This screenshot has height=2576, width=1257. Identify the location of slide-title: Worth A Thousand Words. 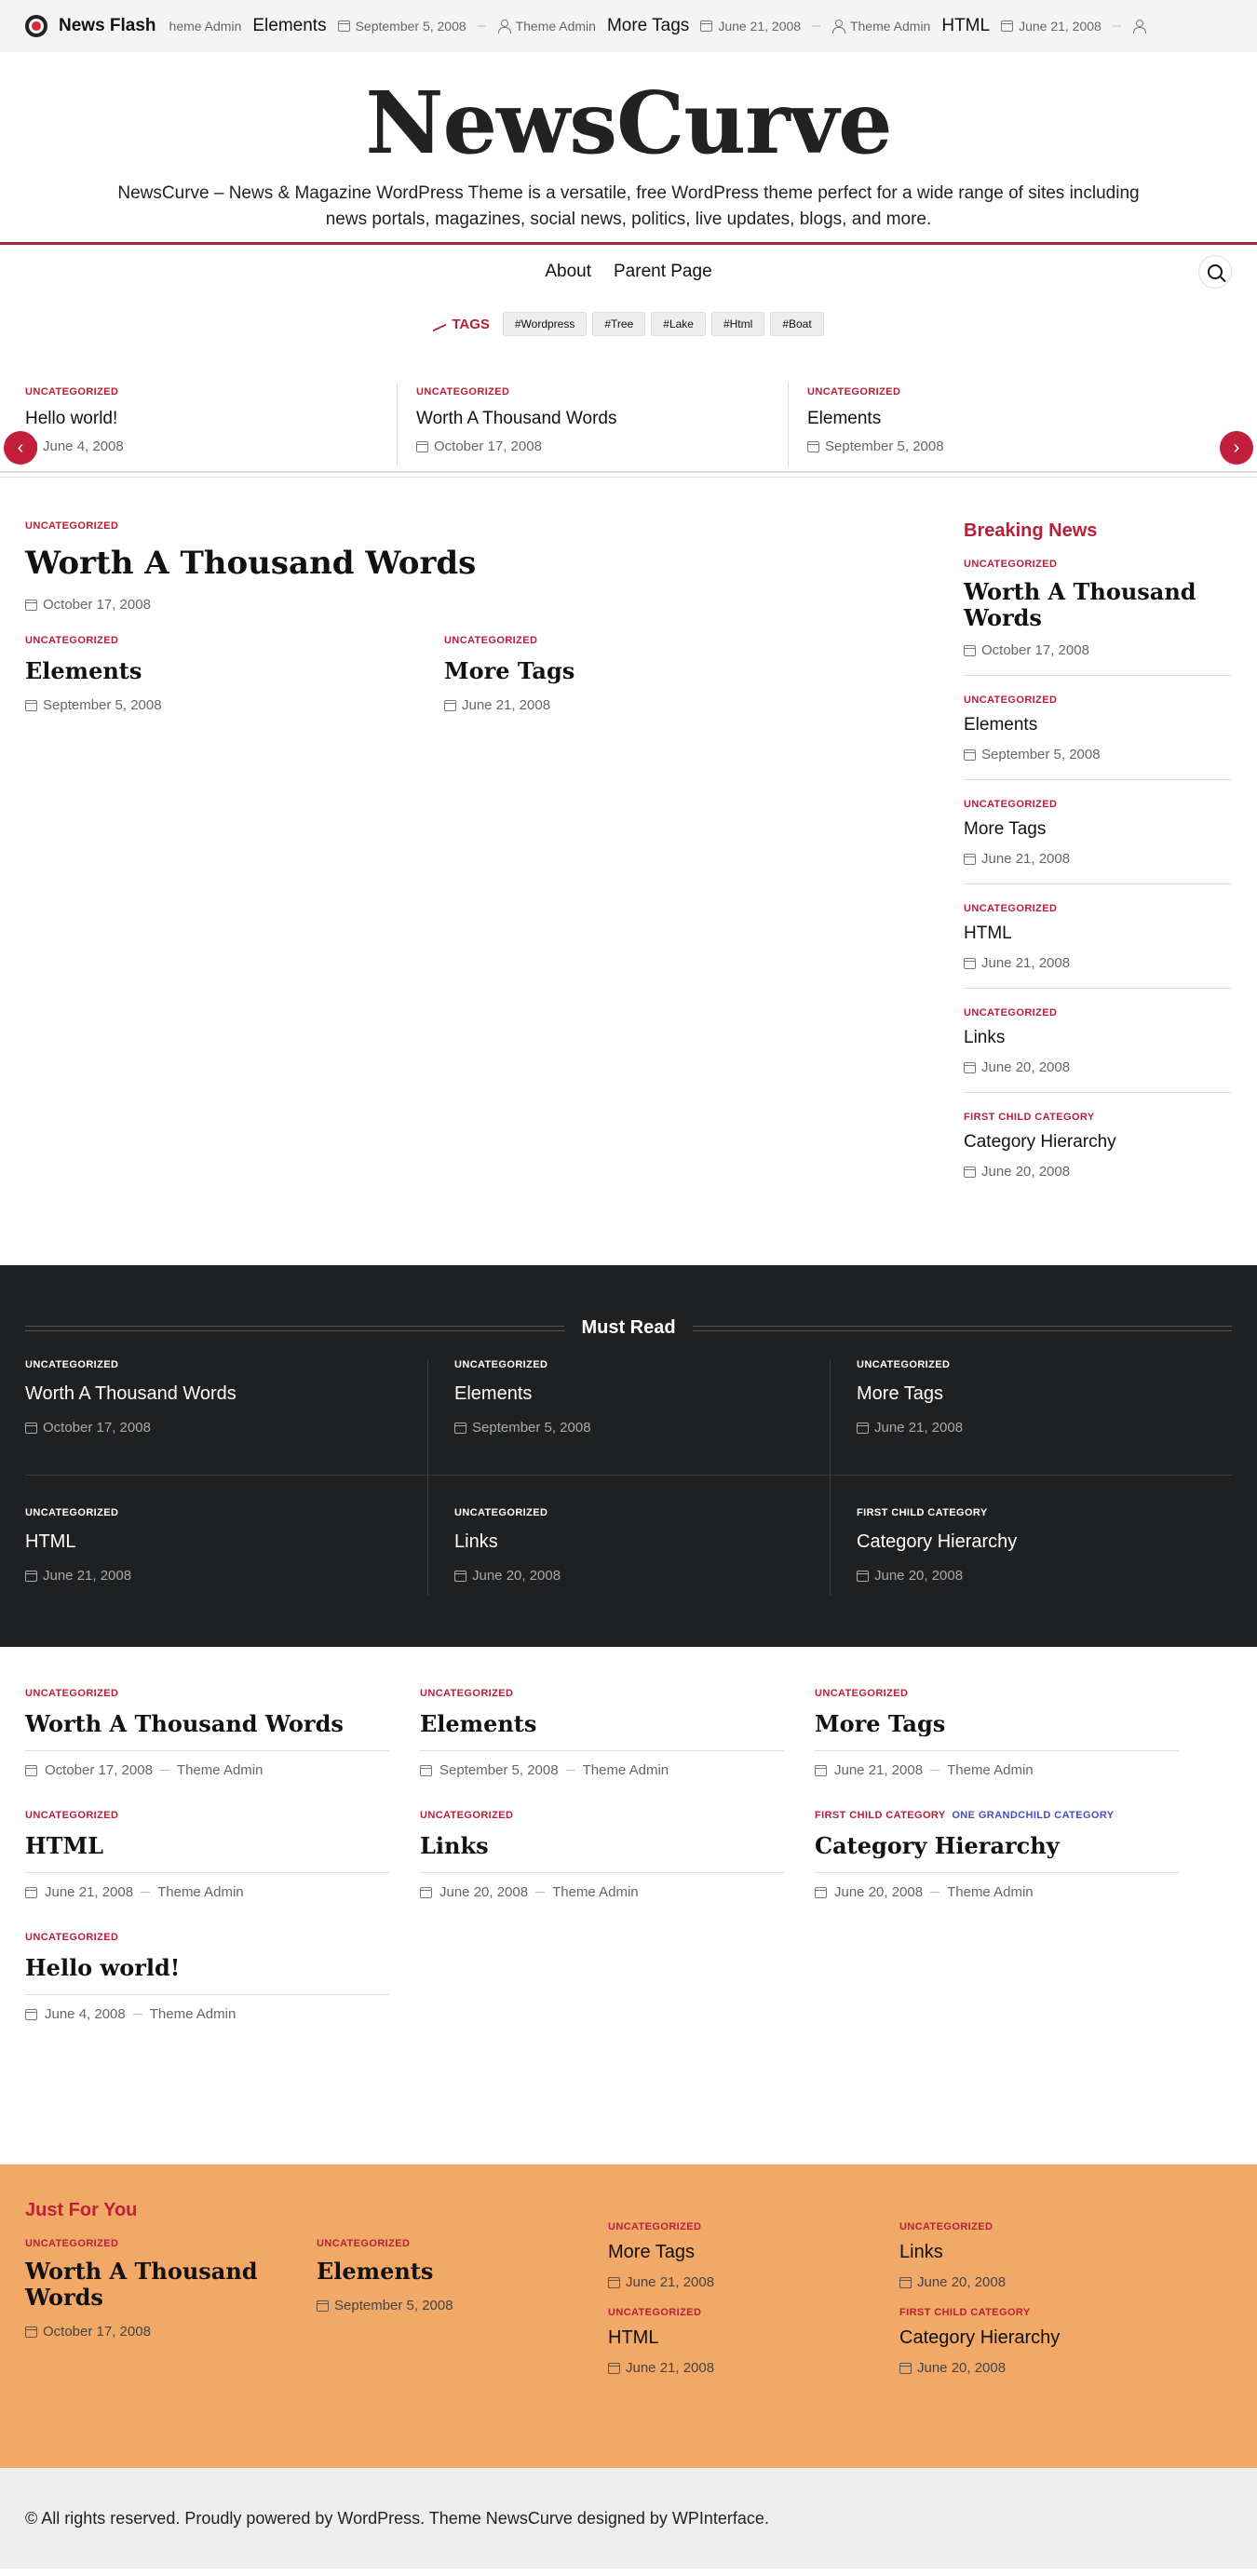
(592, 419).